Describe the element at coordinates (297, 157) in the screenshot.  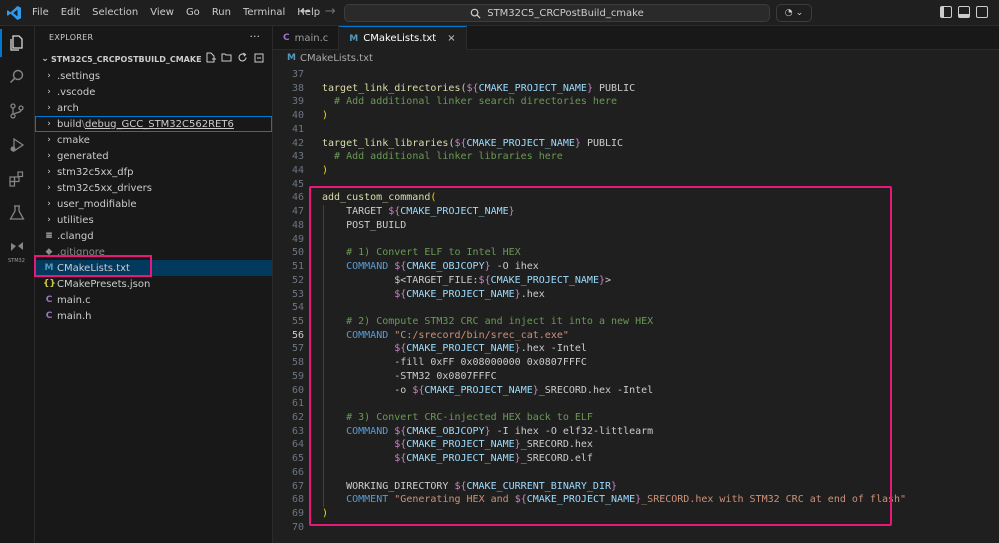
I see `line-number: 43` at that location.